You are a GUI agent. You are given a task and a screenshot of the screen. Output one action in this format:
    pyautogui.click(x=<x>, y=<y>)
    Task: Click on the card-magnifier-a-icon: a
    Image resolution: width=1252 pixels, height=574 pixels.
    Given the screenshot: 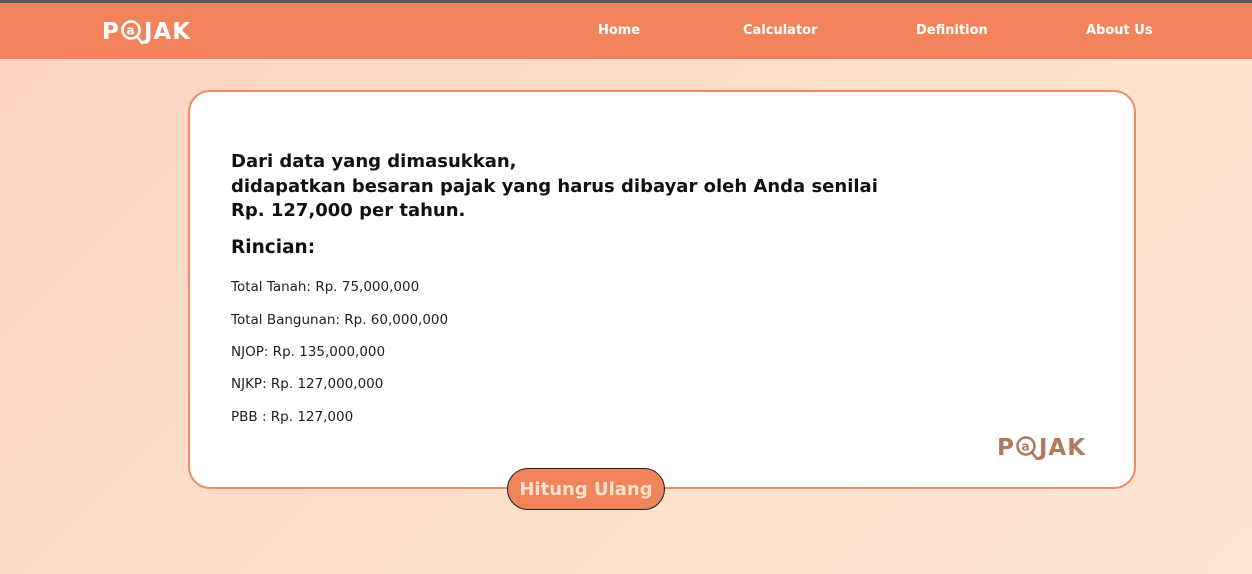 What is the action you would take?
    pyautogui.click(x=1027, y=448)
    